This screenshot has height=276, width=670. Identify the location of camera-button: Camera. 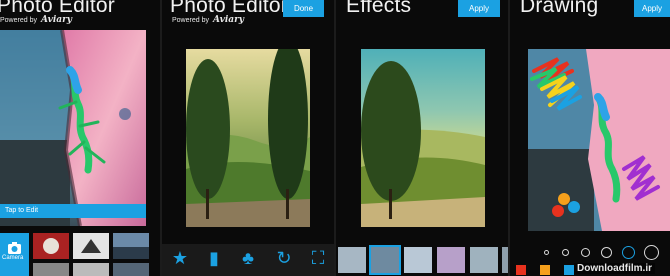
(14, 254).